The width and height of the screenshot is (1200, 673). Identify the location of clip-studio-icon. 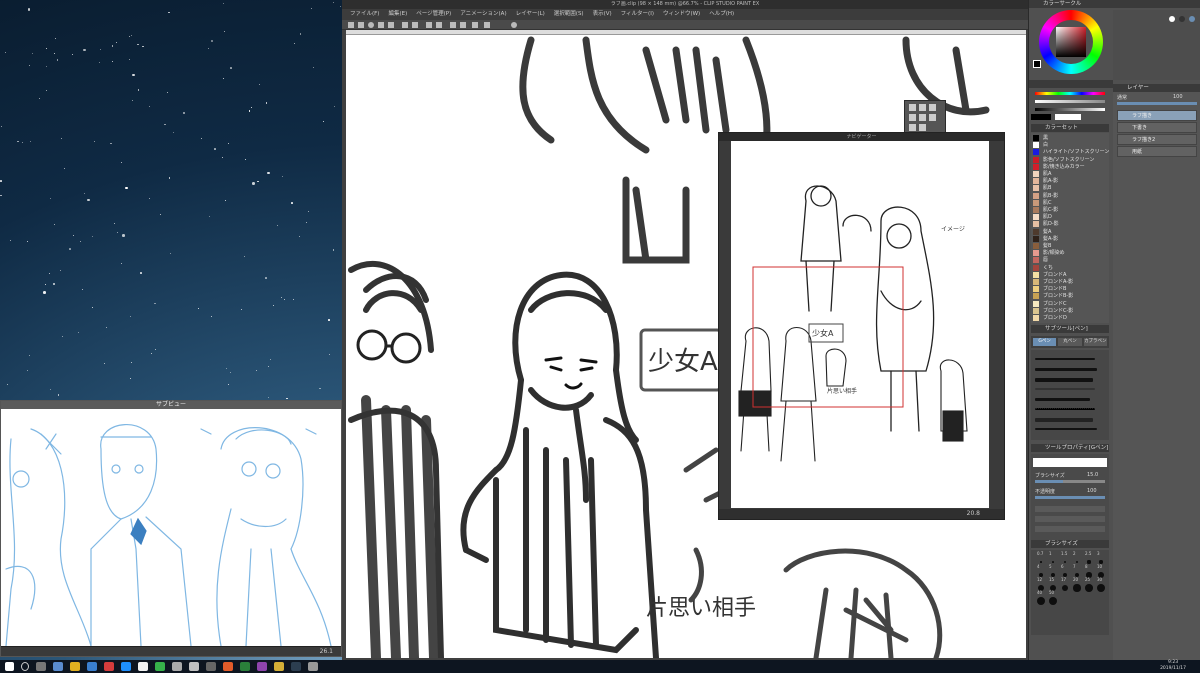
(194, 666).